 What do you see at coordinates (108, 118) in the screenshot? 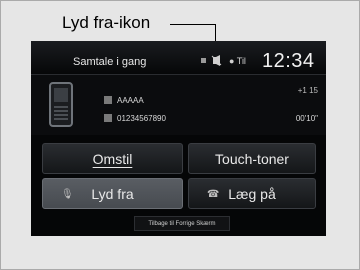
I see `phone-number-icon` at bounding box center [108, 118].